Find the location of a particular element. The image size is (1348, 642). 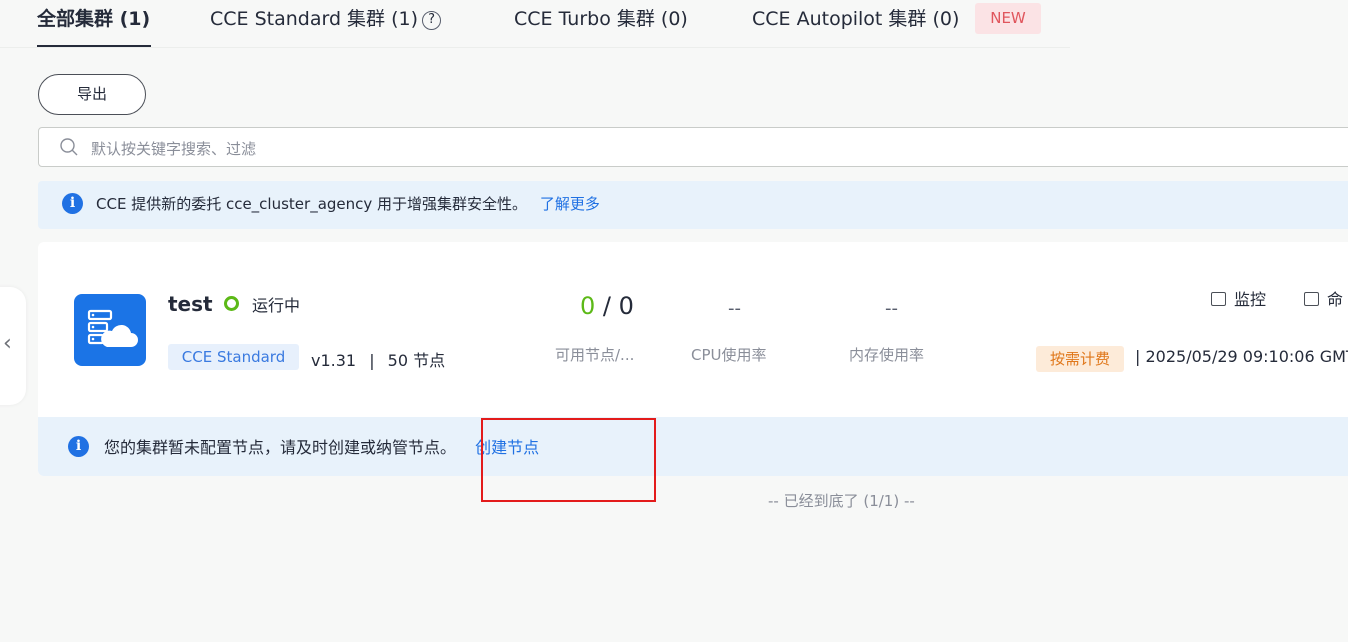

cluster-status: 运行中 is located at coordinates (276, 305).